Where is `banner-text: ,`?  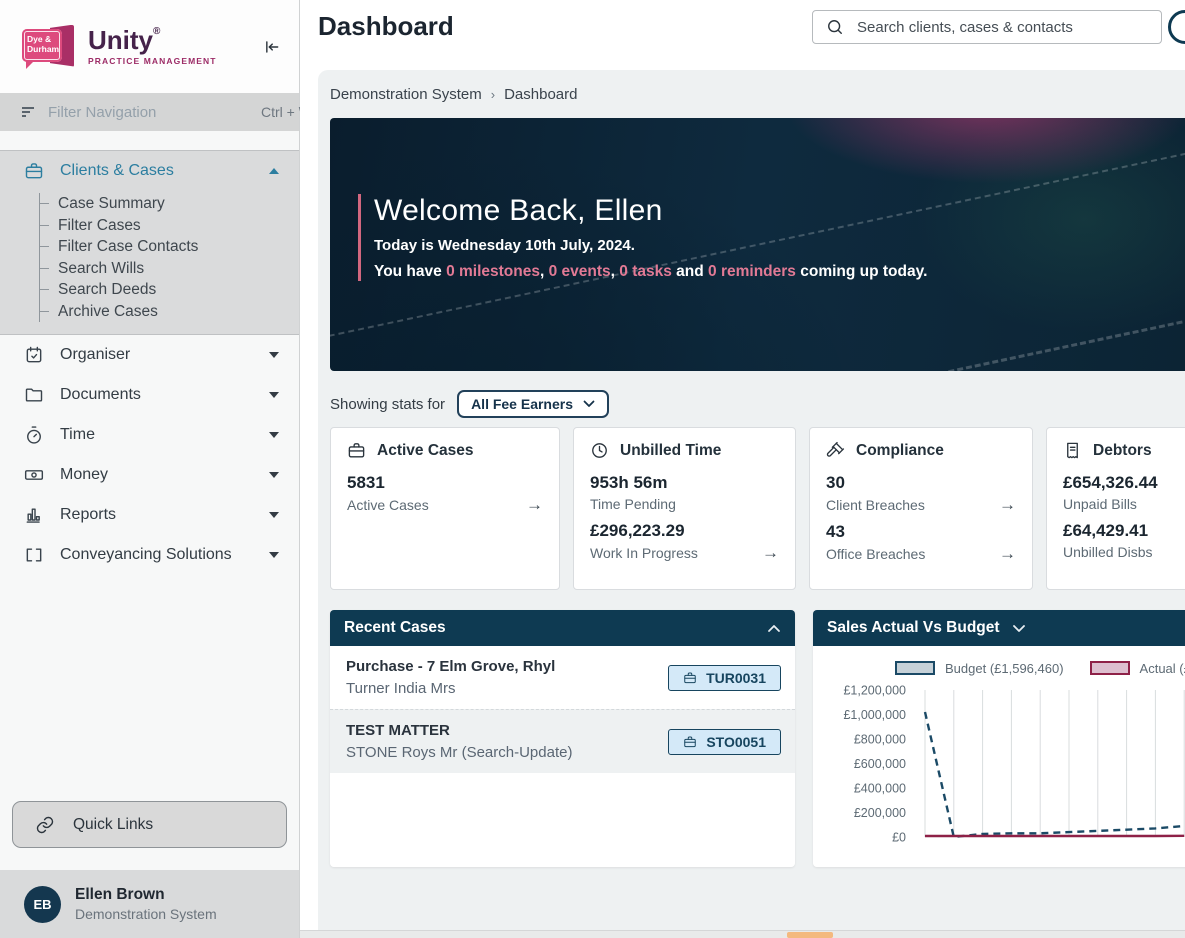 banner-text: , is located at coordinates (615, 271).